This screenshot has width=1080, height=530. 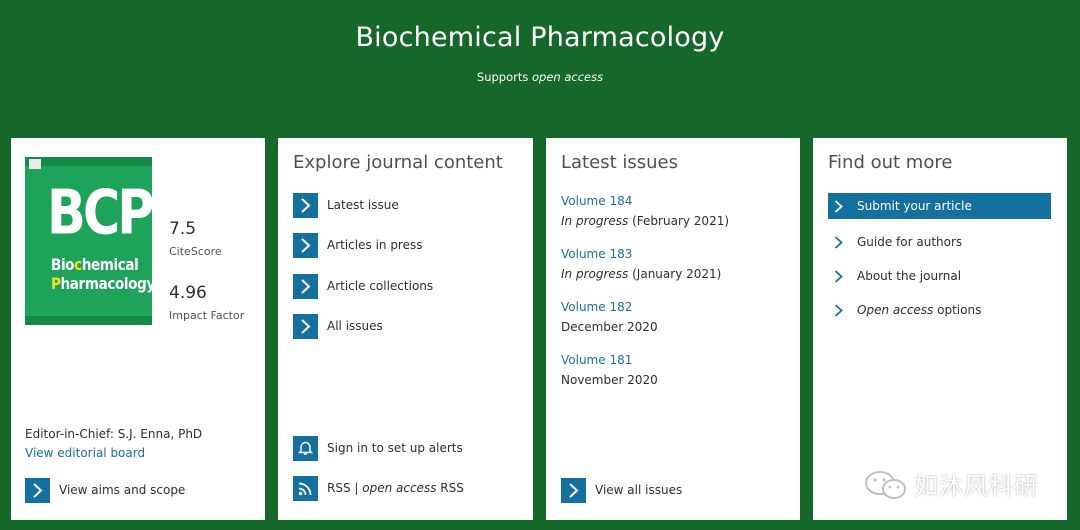 I want to click on rss-link: RSS | open access RSS, so click(x=395, y=488).